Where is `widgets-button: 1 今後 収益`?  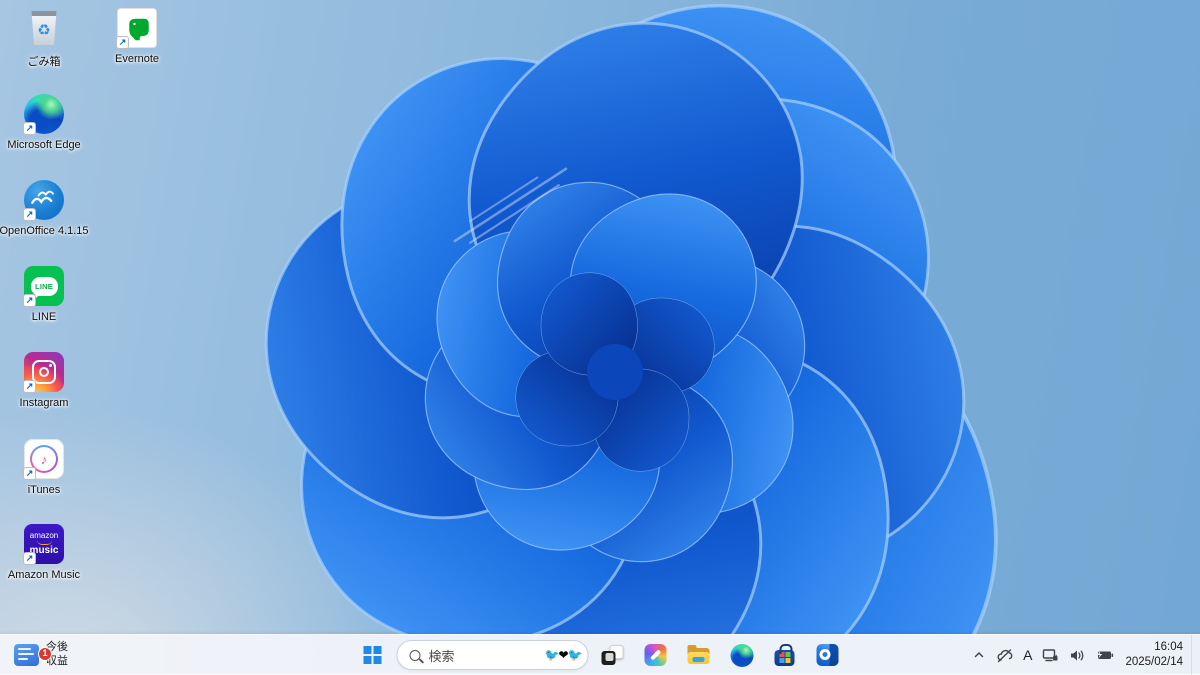 widgets-button: 1 今後 収益 is located at coordinates (41, 655).